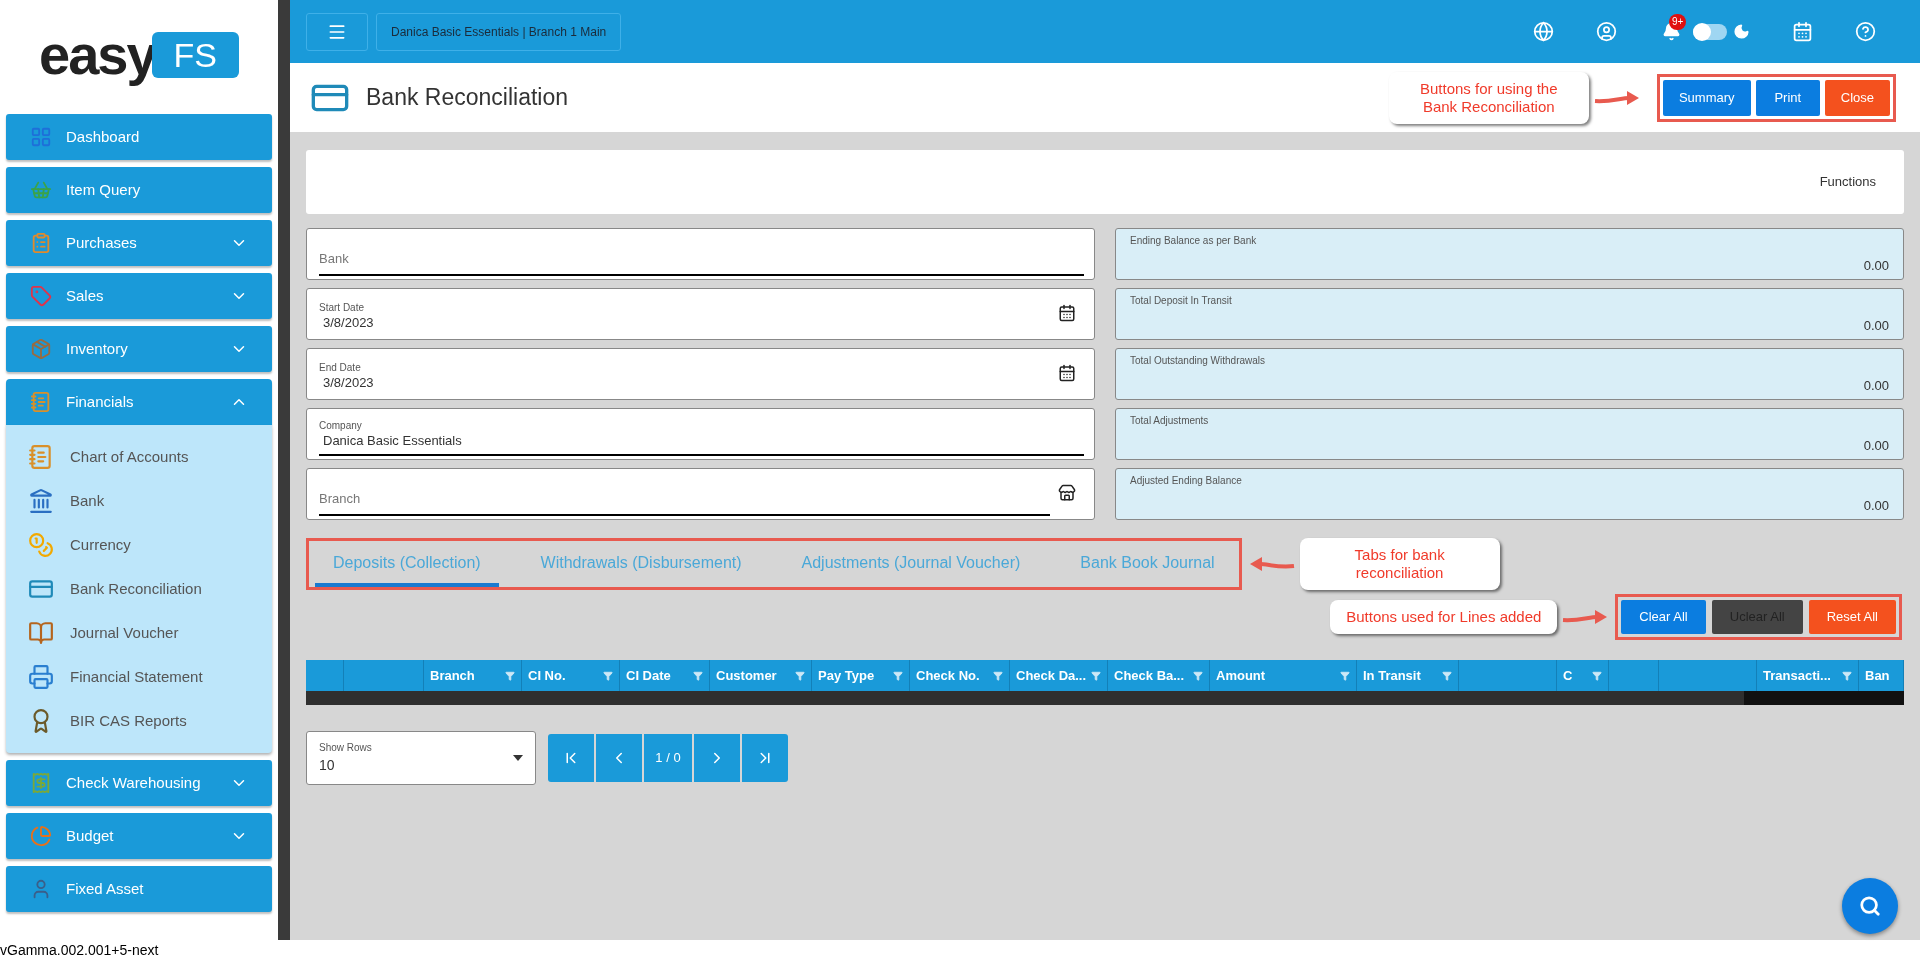  Describe the element at coordinates (571, 758) in the screenshot. I see `first-page-button` at that location.